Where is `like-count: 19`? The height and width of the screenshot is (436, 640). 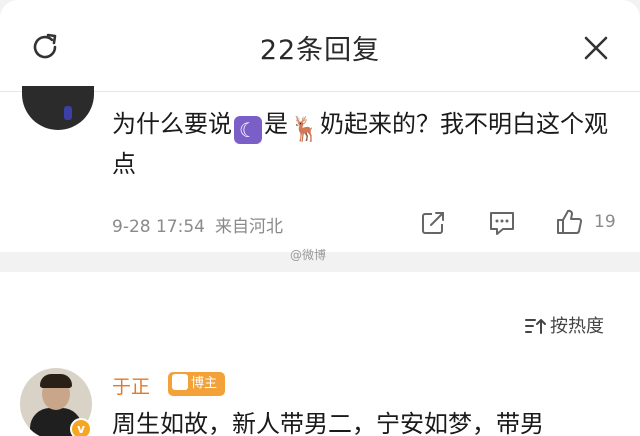
like-count: 19 is located at coordinates (605, 222).